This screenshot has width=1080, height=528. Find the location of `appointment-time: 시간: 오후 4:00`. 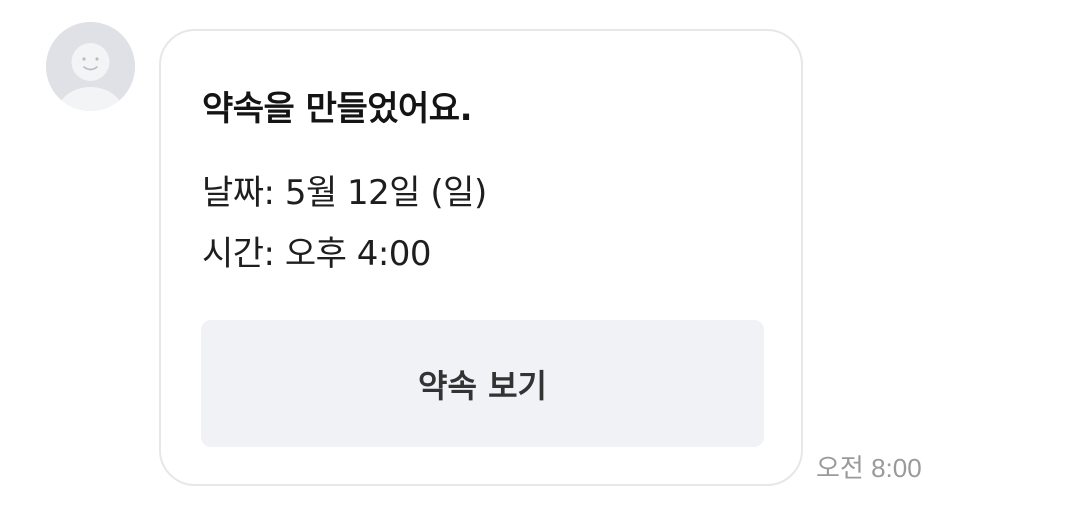

appointment-time: 시간: 오후 4:00 is located at coordinates (317, 254).